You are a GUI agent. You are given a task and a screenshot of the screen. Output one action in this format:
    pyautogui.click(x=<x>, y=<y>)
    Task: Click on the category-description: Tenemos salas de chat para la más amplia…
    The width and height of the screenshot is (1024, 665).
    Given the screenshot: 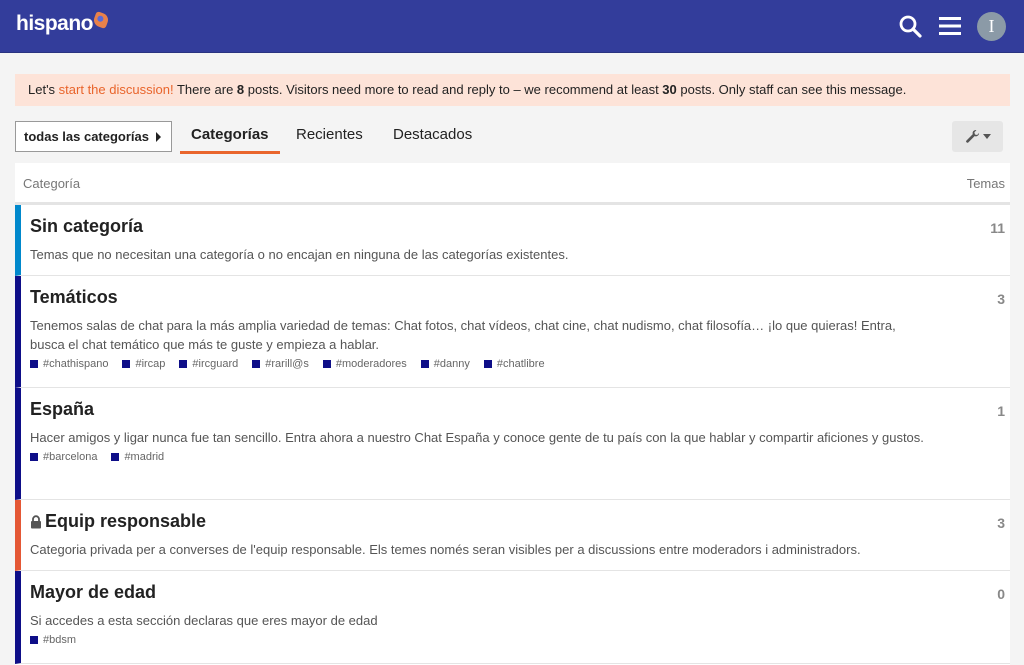 What is the action you would take?
    pyautogui.click(x=463, y=335)
    